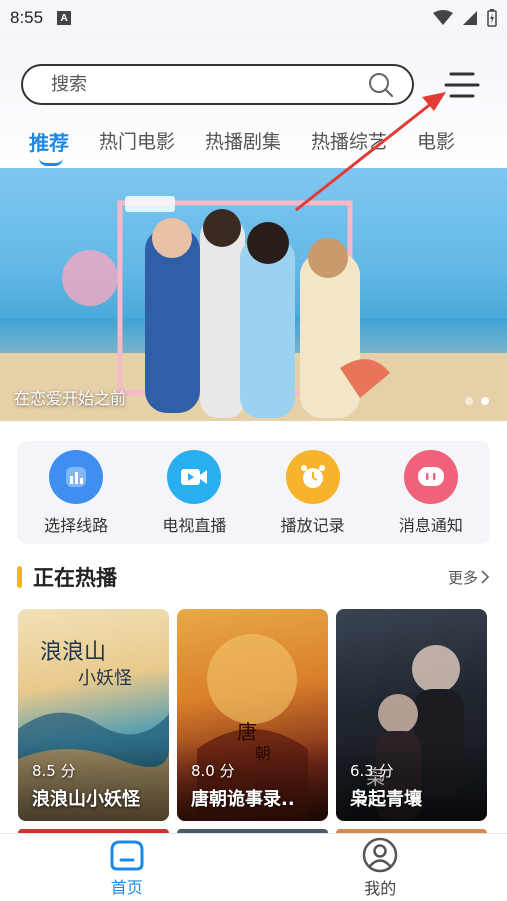 The image size is (507, 901). What do you see at coordinates (105, 678) in the screenshot?
I see `svg-text: 小妖怪` at bounding box center [105, 678].